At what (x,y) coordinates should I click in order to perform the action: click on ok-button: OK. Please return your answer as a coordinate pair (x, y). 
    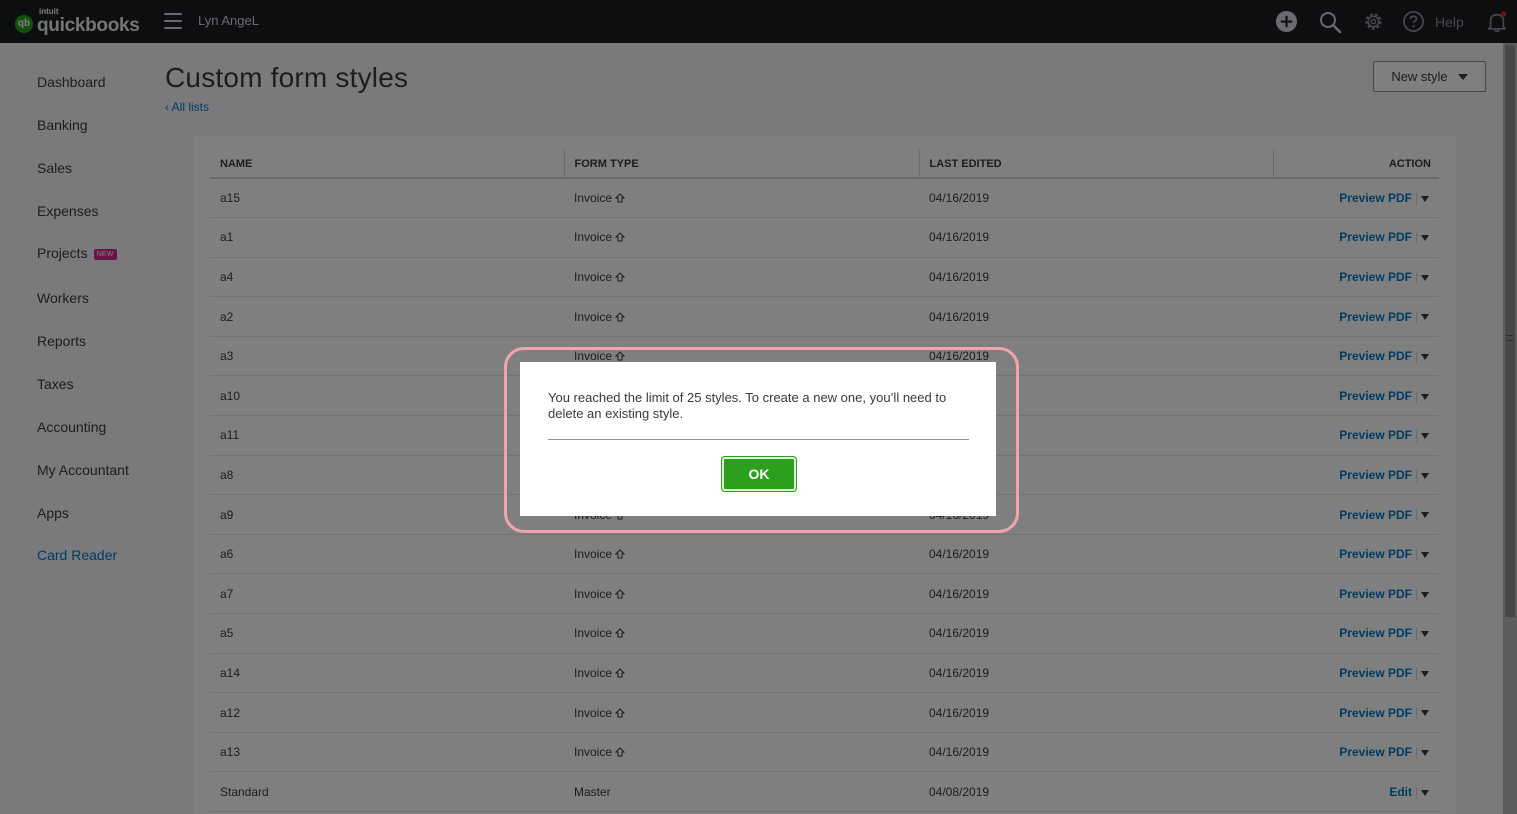
    Looking at the image, I should click on (759, 474).